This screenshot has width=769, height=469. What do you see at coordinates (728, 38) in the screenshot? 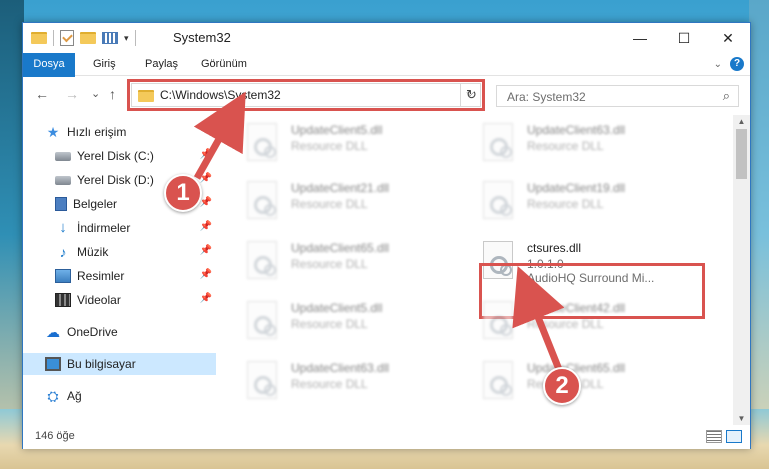
I see `close-button: ✕` at bounding box center [728, 38].